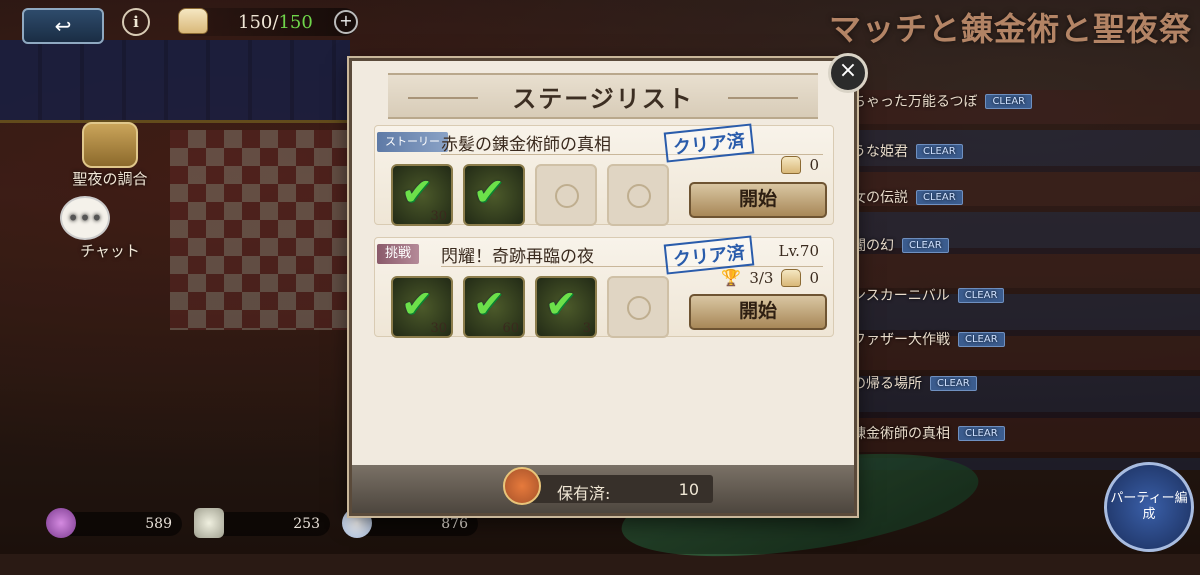  What do you see at coordinates (526, 145) in the screenshot?
I see `stage-name: 赤髪の錬金術師の真相` at bounding box center [526, 145].